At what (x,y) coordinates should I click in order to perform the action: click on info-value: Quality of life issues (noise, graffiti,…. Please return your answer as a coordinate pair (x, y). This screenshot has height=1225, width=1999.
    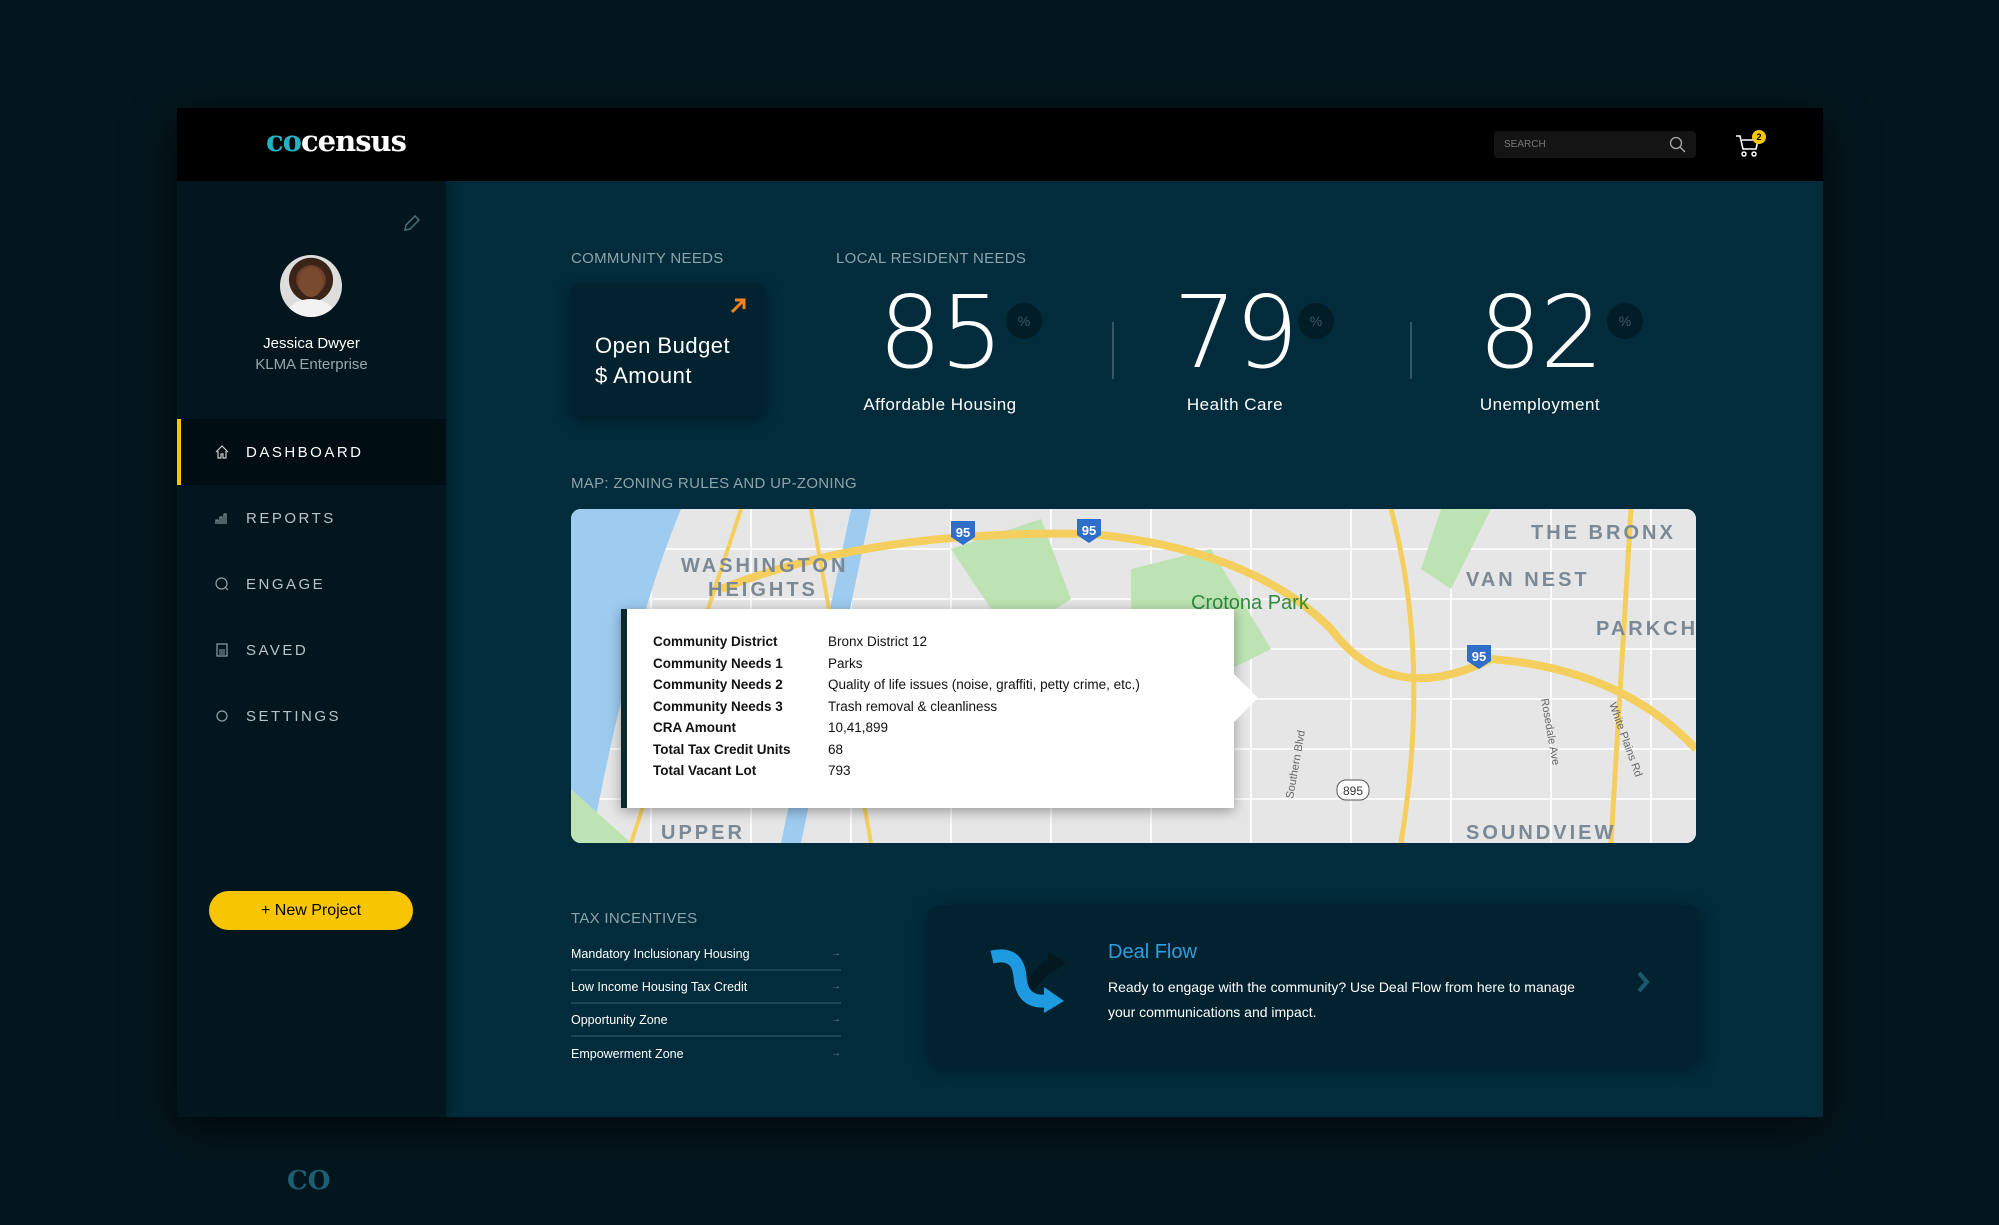
    Looking at the image, I should click on (984, 685).